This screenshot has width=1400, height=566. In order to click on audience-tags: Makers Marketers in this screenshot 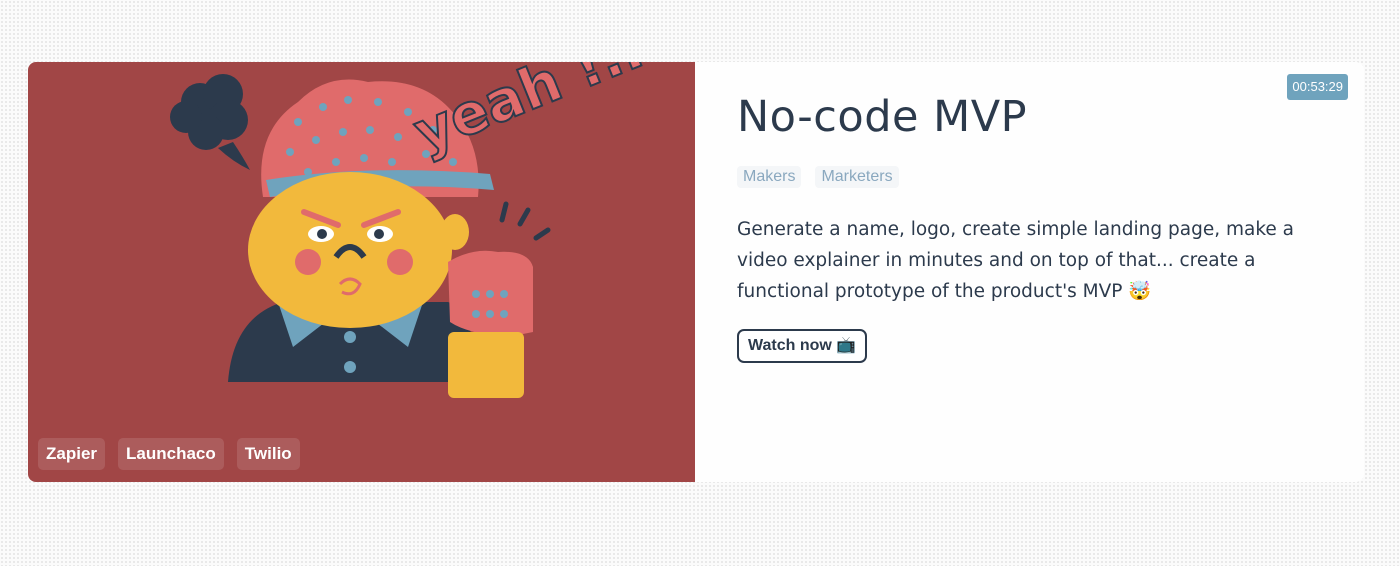, I will do `click(818, 177)`.